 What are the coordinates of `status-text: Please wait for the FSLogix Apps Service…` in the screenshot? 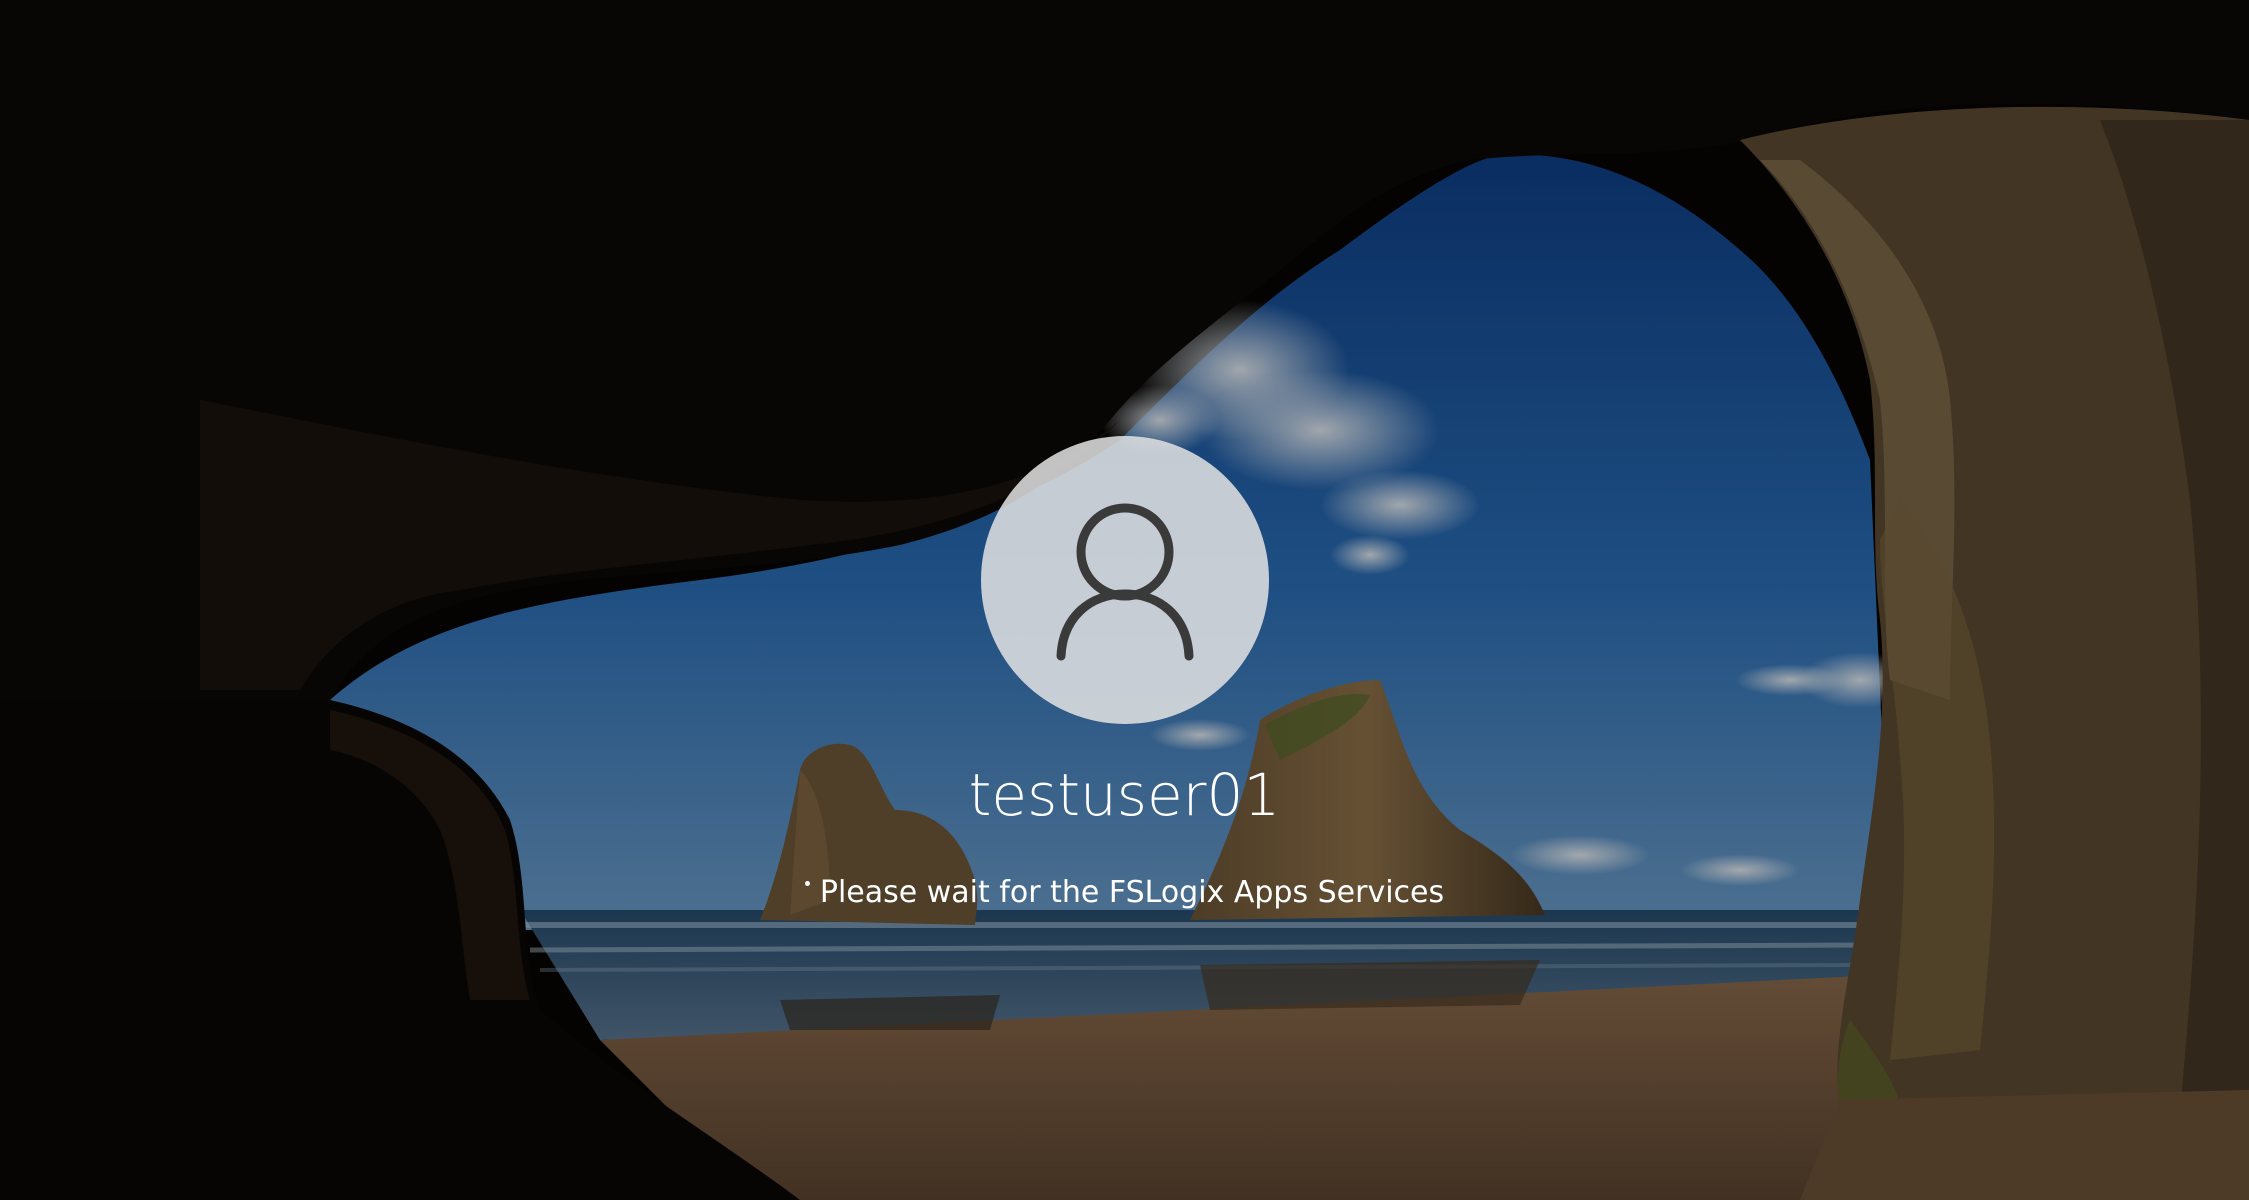 It's located at (1132, 892).